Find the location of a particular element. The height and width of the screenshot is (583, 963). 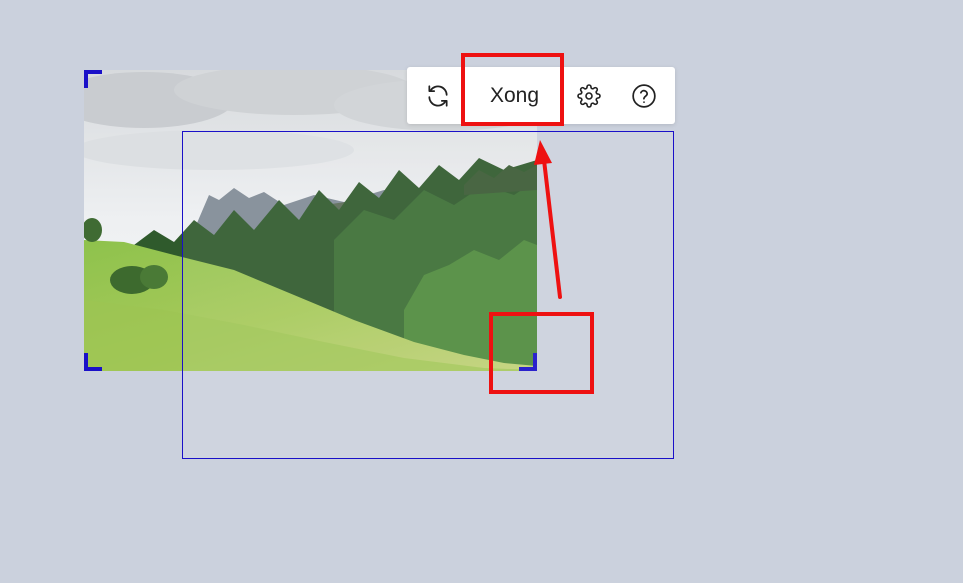

crop-toolbar: Xong is located at coordinates (541, 95).